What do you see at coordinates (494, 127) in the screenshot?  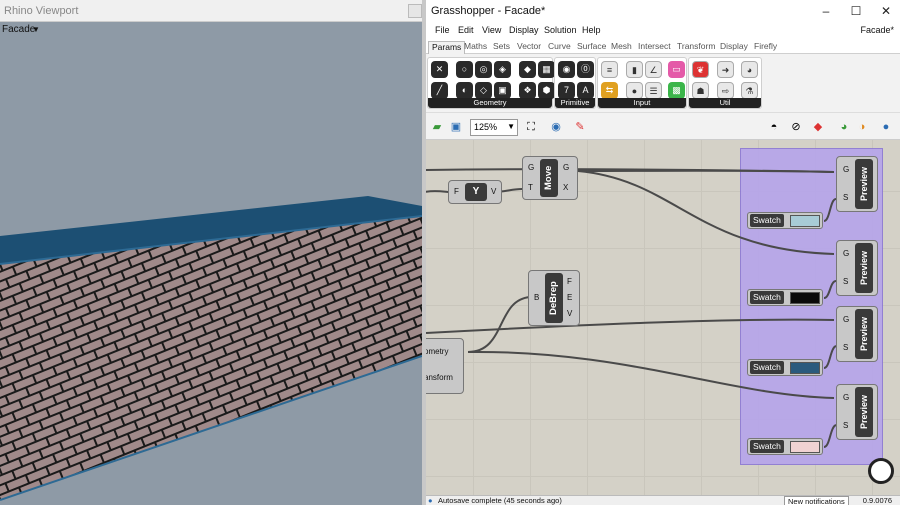 I see `zoom-dropdown: 125% ▼` at bounding box center [494, 127].